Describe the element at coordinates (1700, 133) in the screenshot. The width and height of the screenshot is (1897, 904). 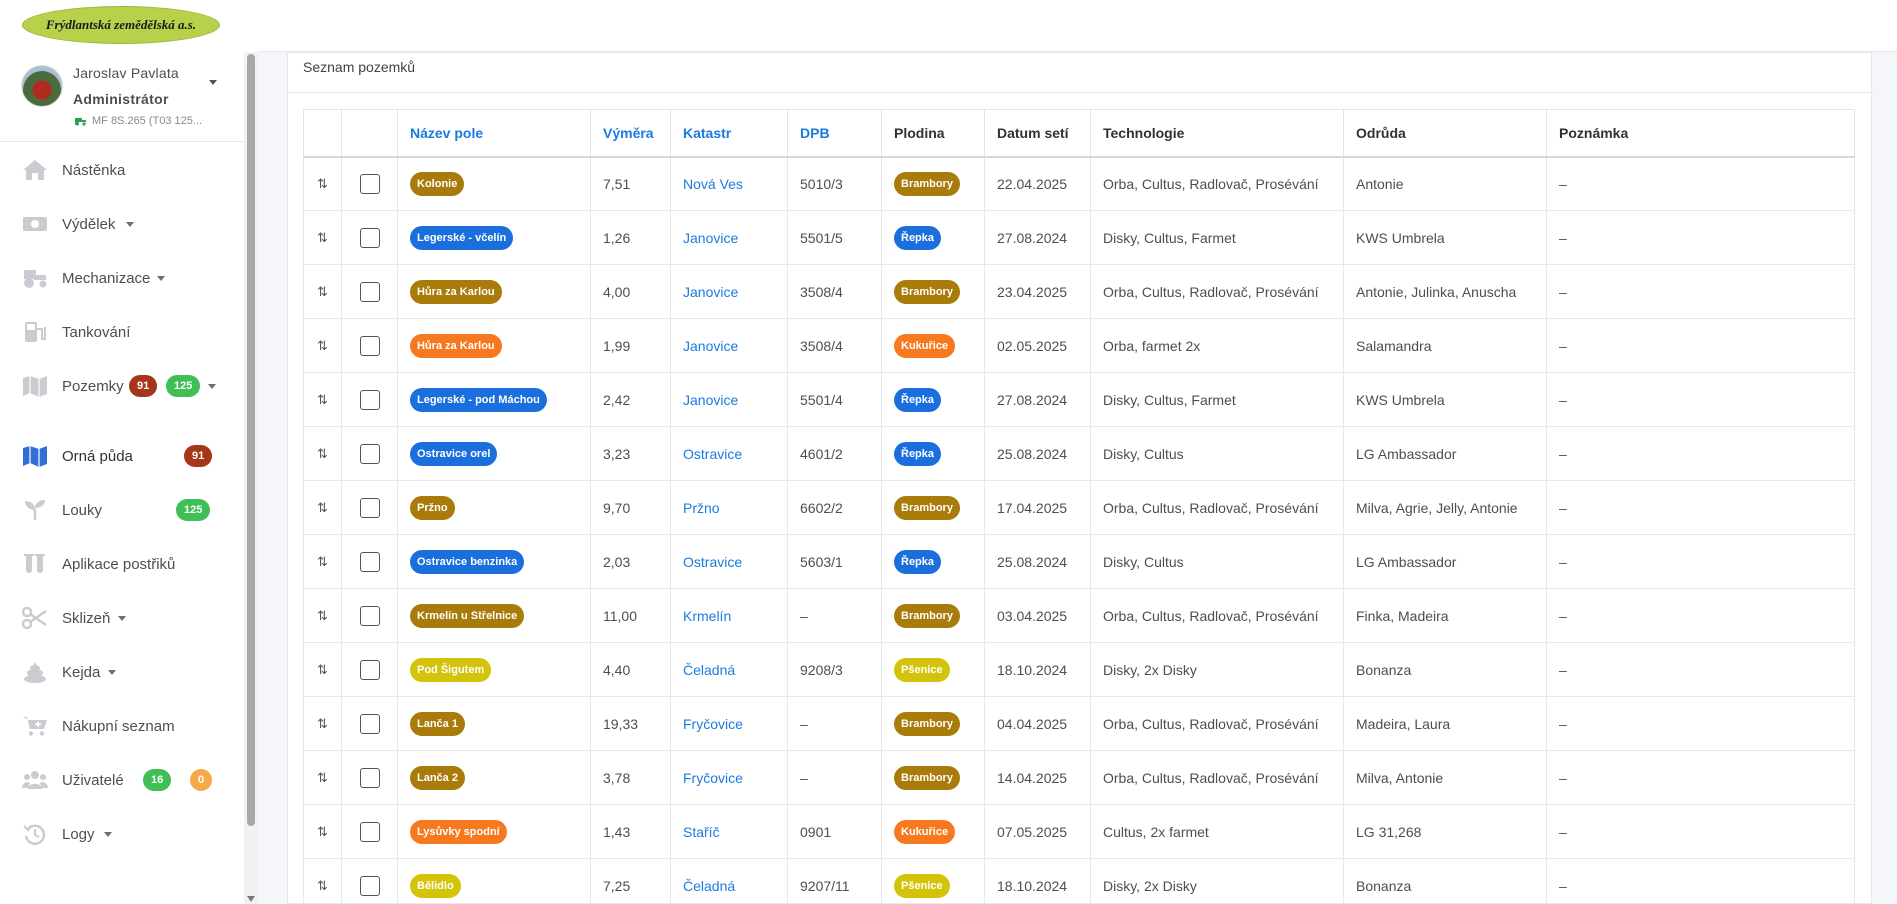
I see `column-header-poznamka: Poznámka` at that location.